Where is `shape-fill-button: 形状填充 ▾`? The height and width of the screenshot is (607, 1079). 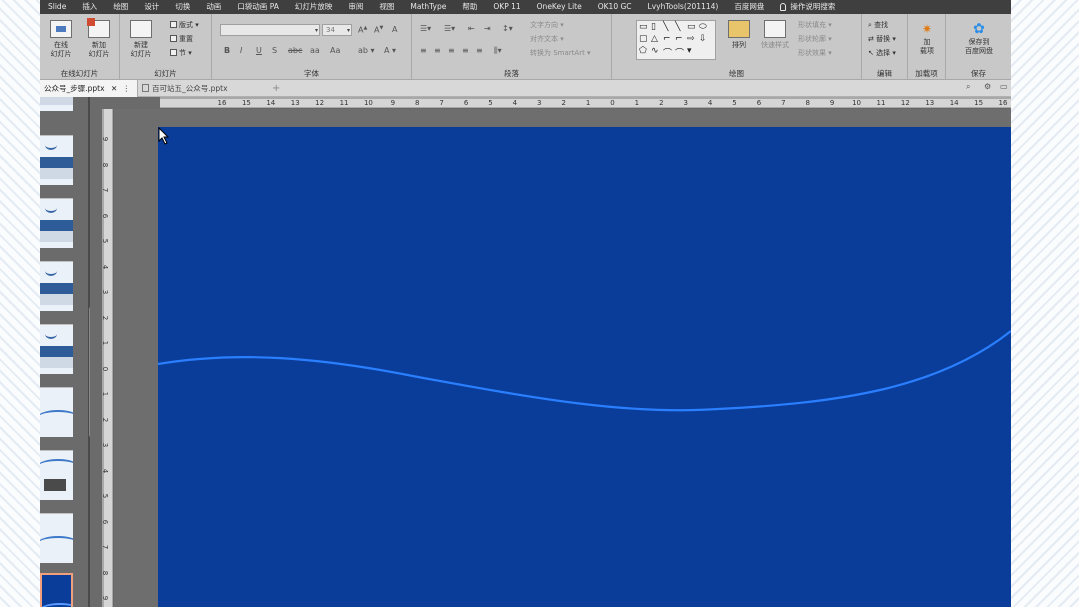 shape-fill-button: 形状填充 ▾ is located at coordinates (815, 25).